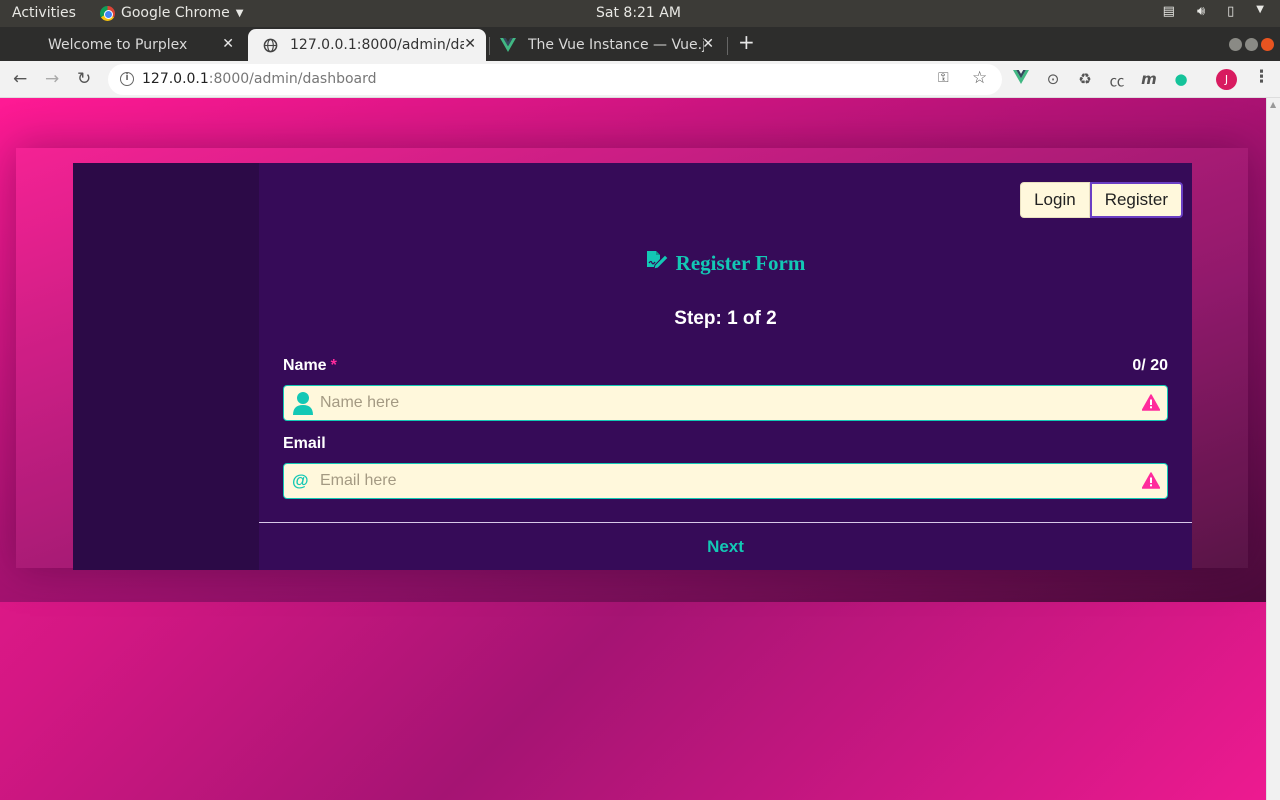 Image resolution: width=1280 pixels, height=800 pixels. Describe the element at coordinates (1267, 44) in the screenshot. I see `close-window-button` at that location.